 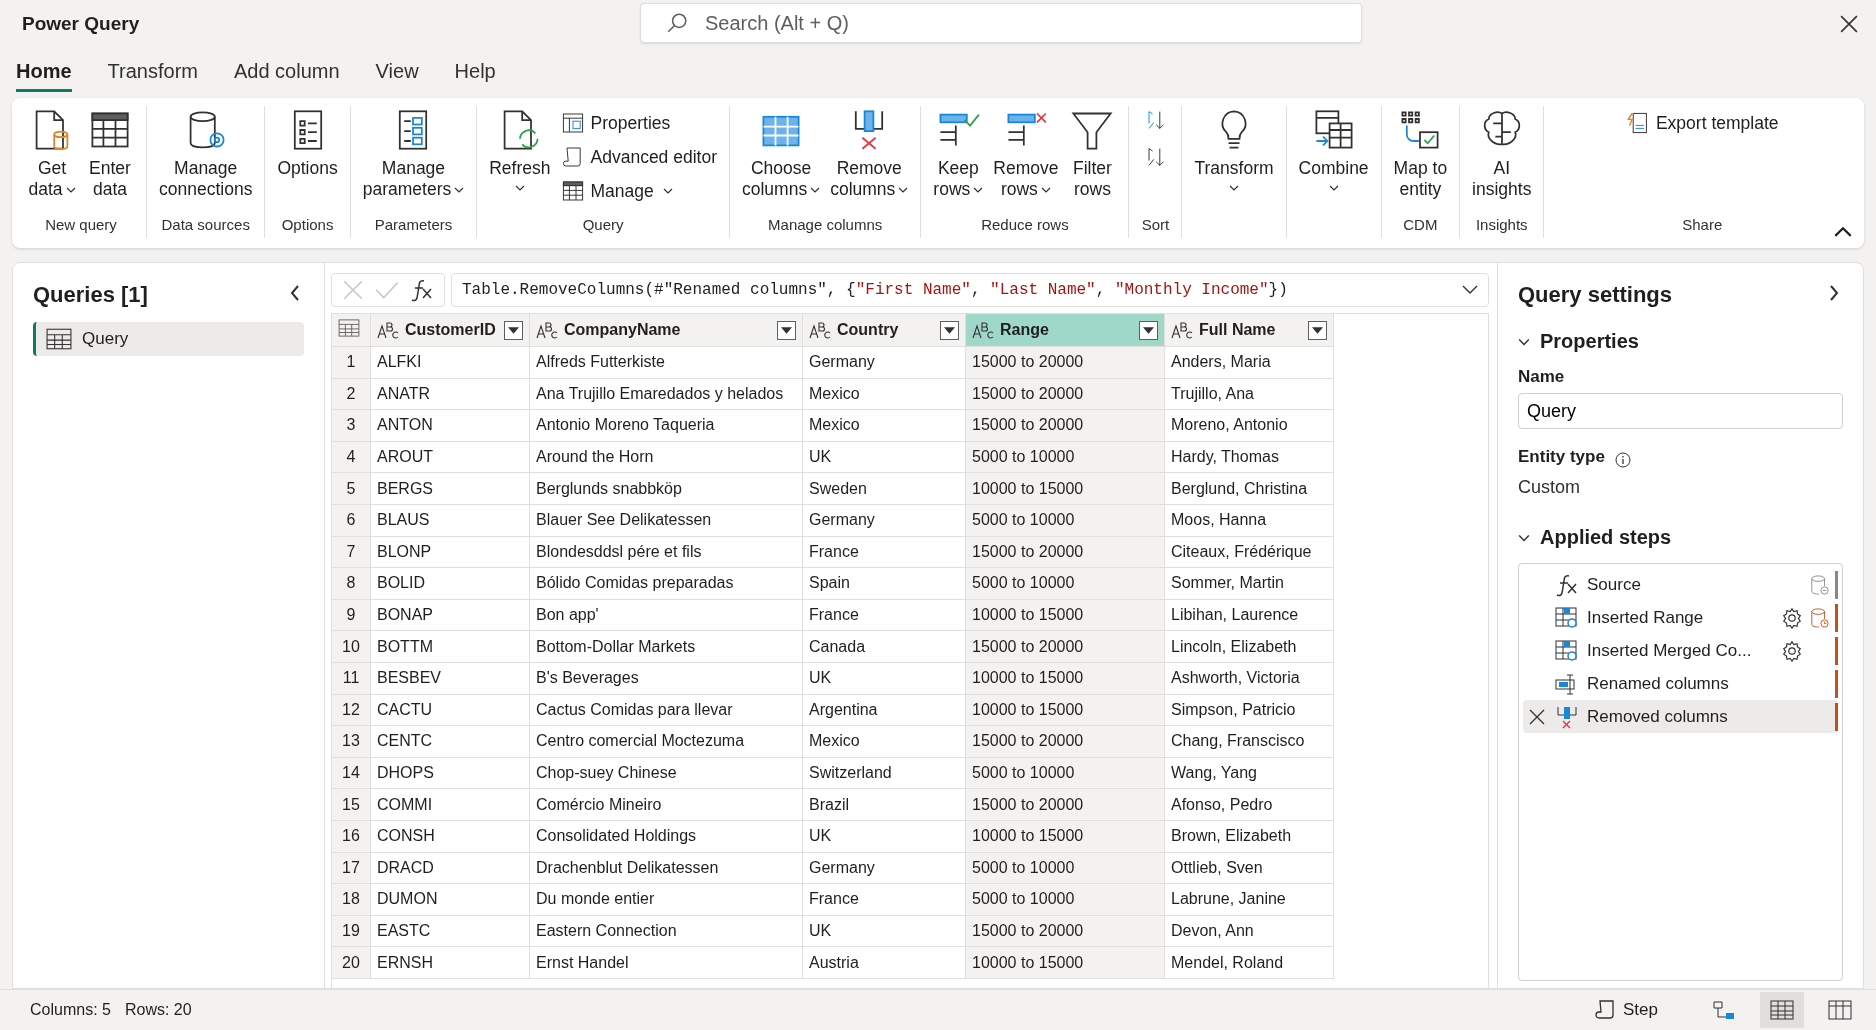 What do you see at coordinates (110, 154) in the screenshot?
I see `ribbon-button: Enter data` at bounding box center [110, 154].